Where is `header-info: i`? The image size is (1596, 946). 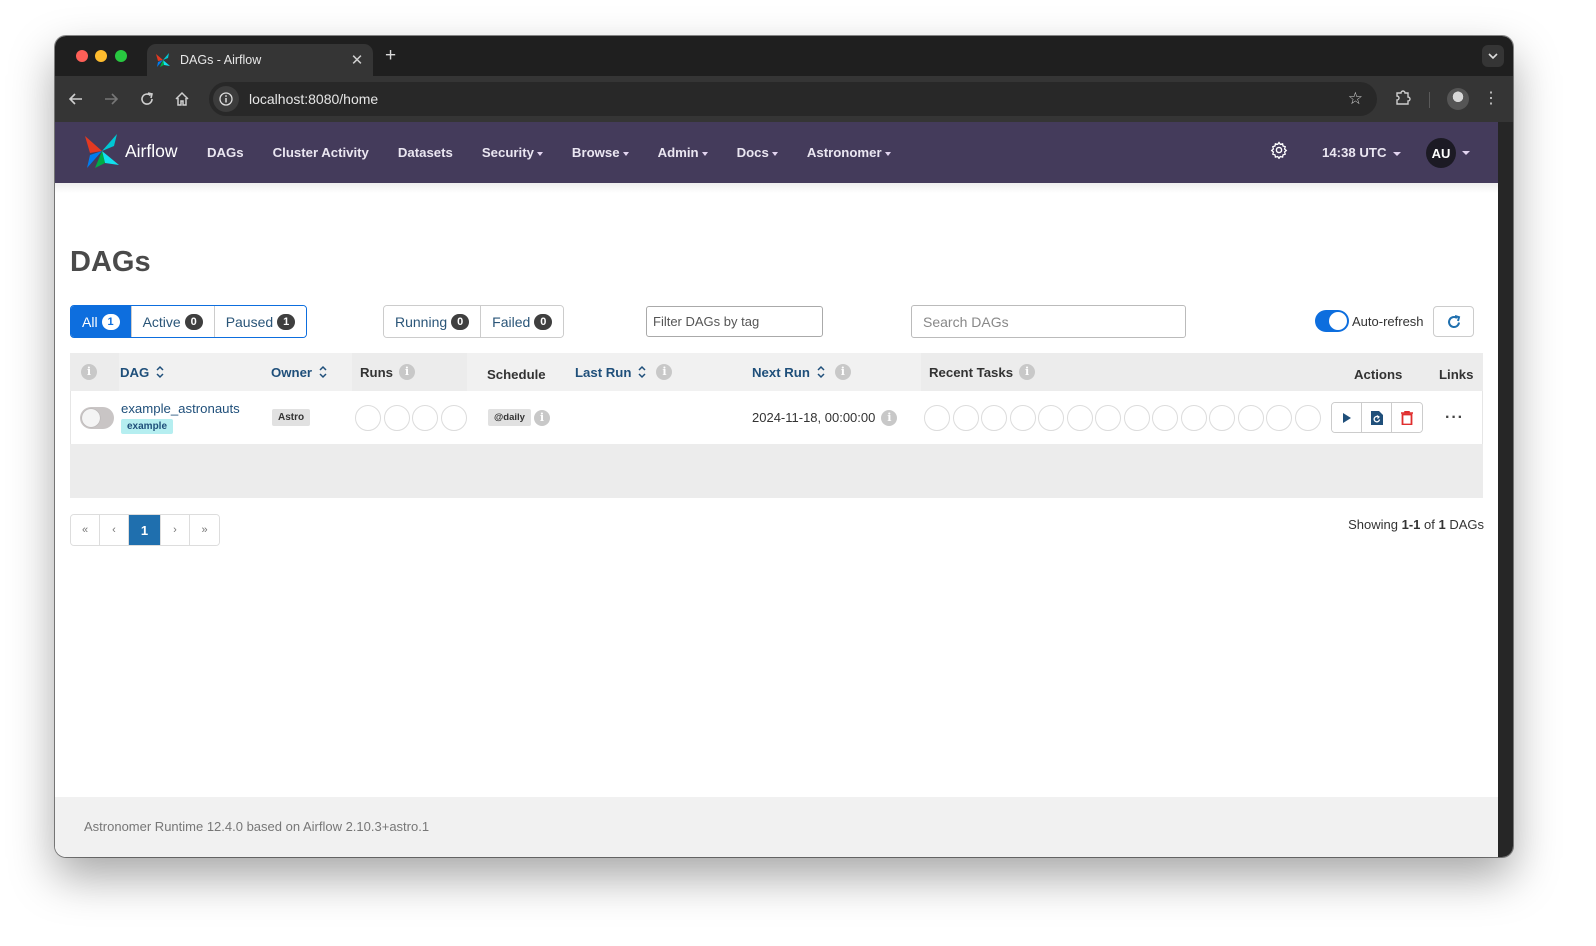
header-info: i is located at coordinates (89, 372).